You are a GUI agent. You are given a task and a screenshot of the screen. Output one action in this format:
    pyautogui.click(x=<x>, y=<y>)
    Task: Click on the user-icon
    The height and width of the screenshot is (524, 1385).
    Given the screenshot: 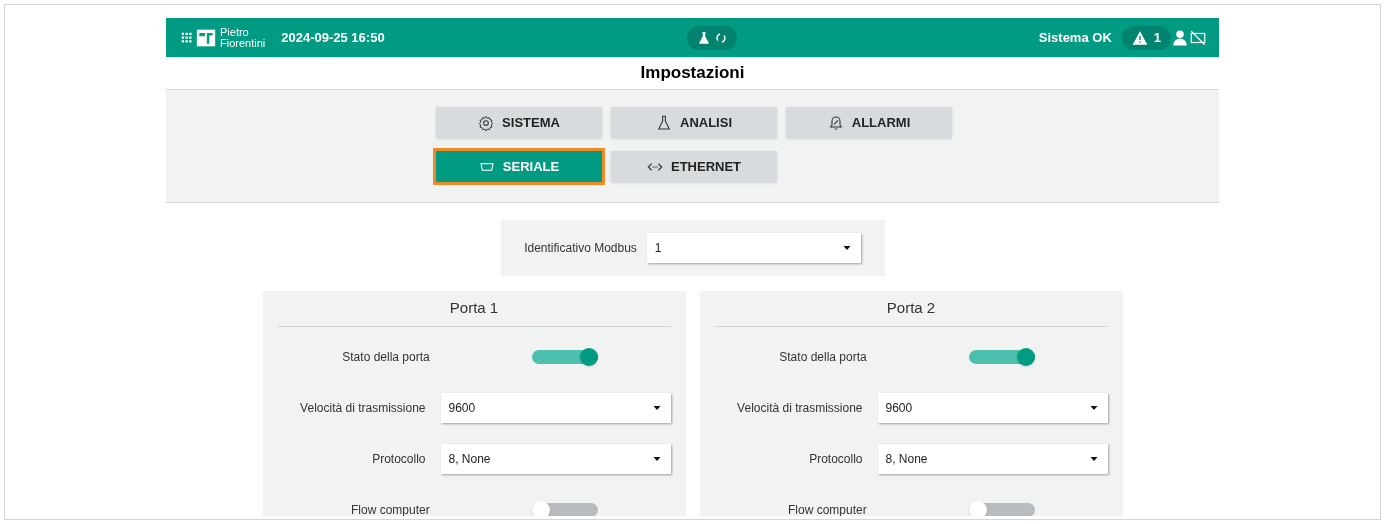 What is the action you would take?
    pyautogui.click(x=1180, y=37)
    